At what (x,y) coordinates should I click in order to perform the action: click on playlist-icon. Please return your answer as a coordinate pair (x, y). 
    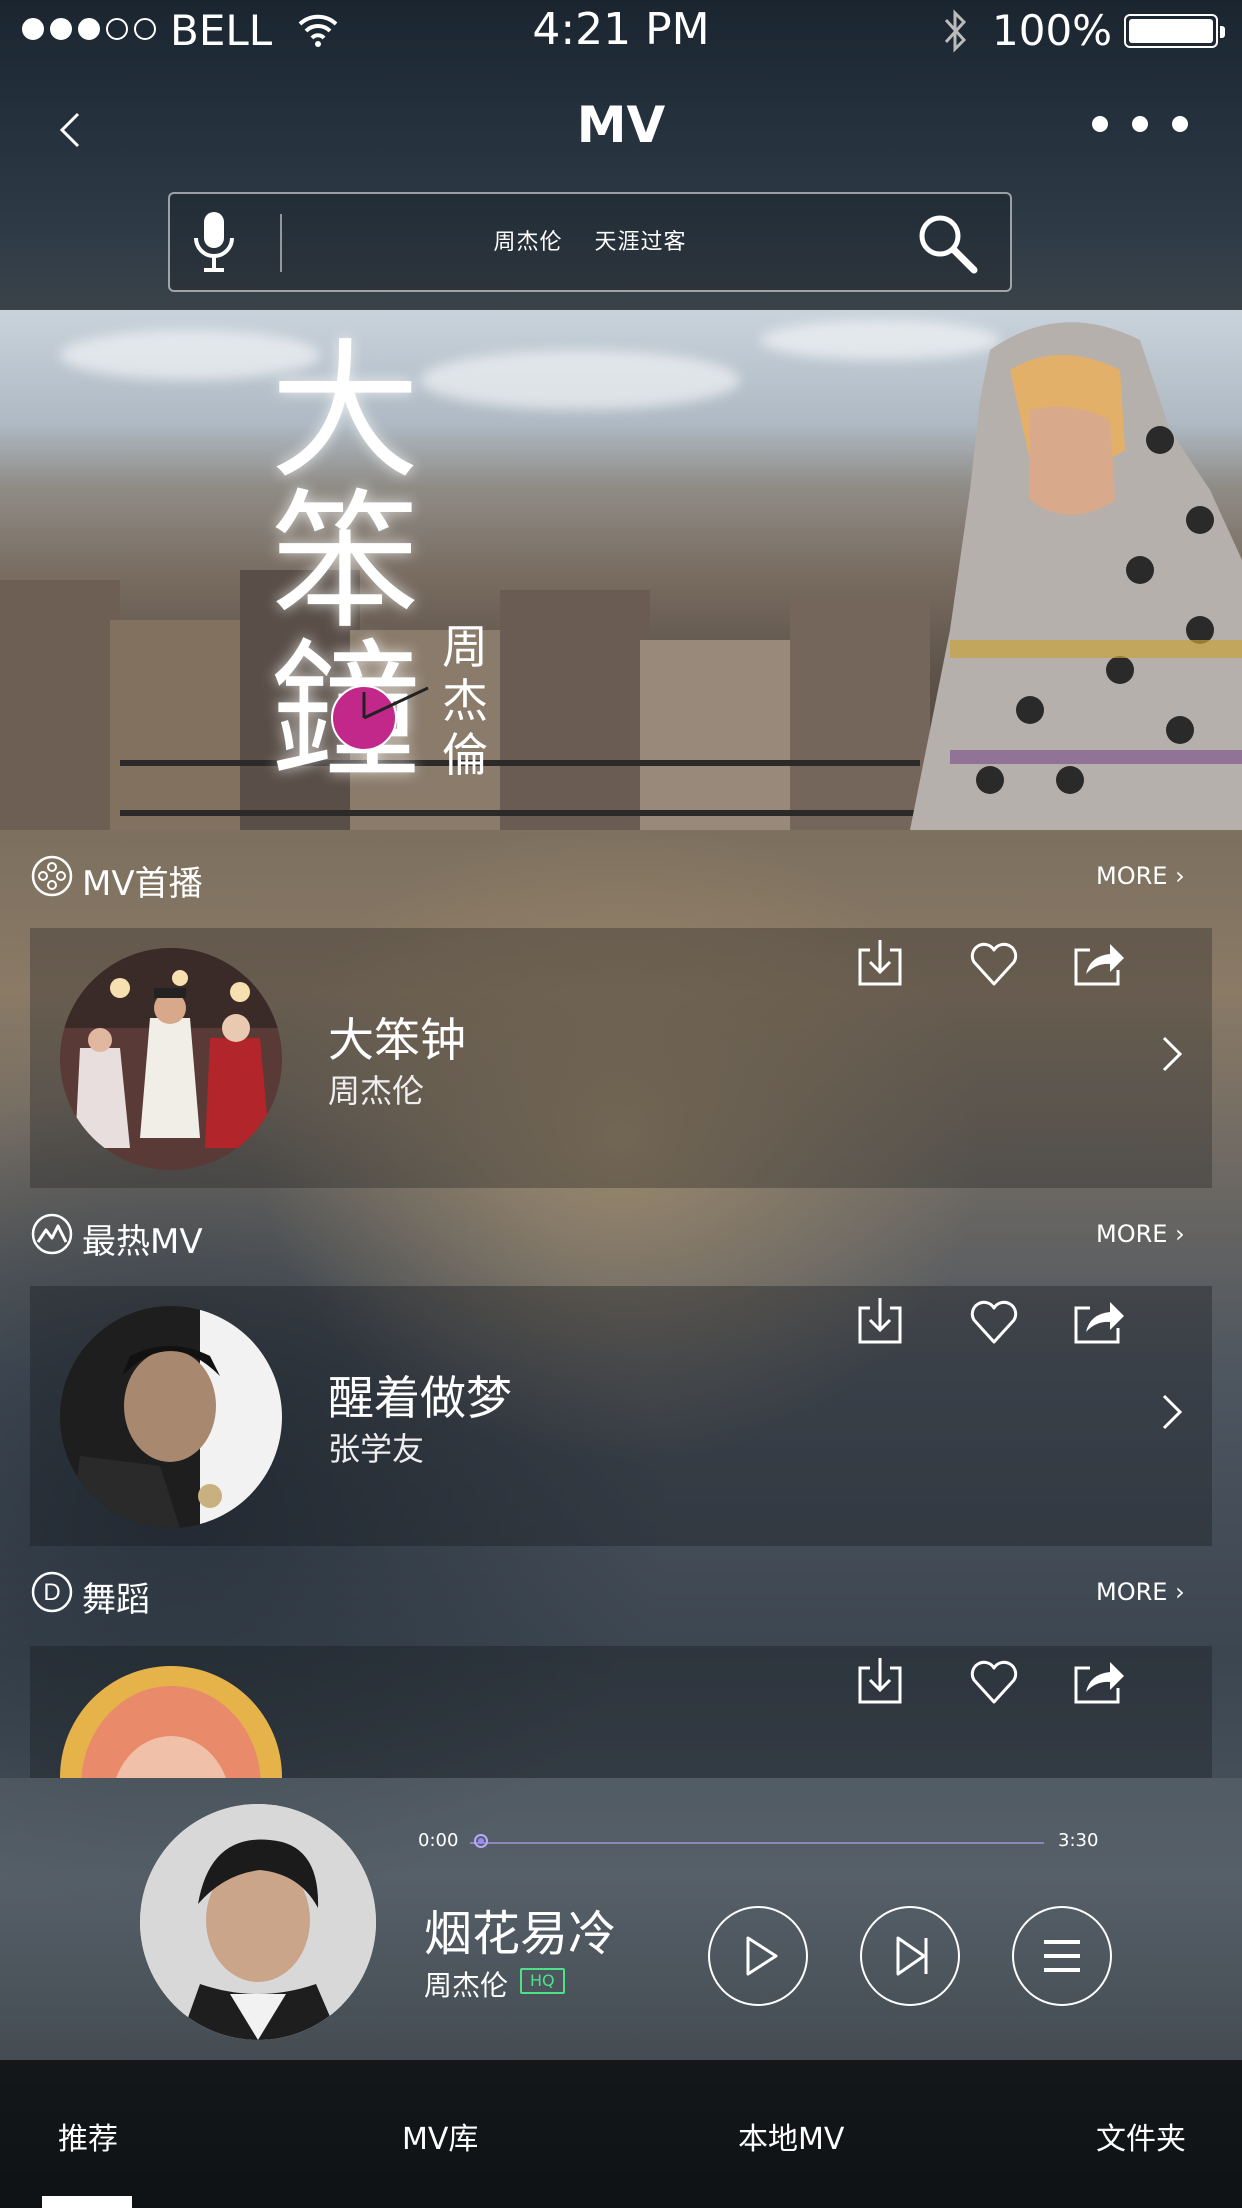
    Looking at the image, I should click on (1062, 1956).